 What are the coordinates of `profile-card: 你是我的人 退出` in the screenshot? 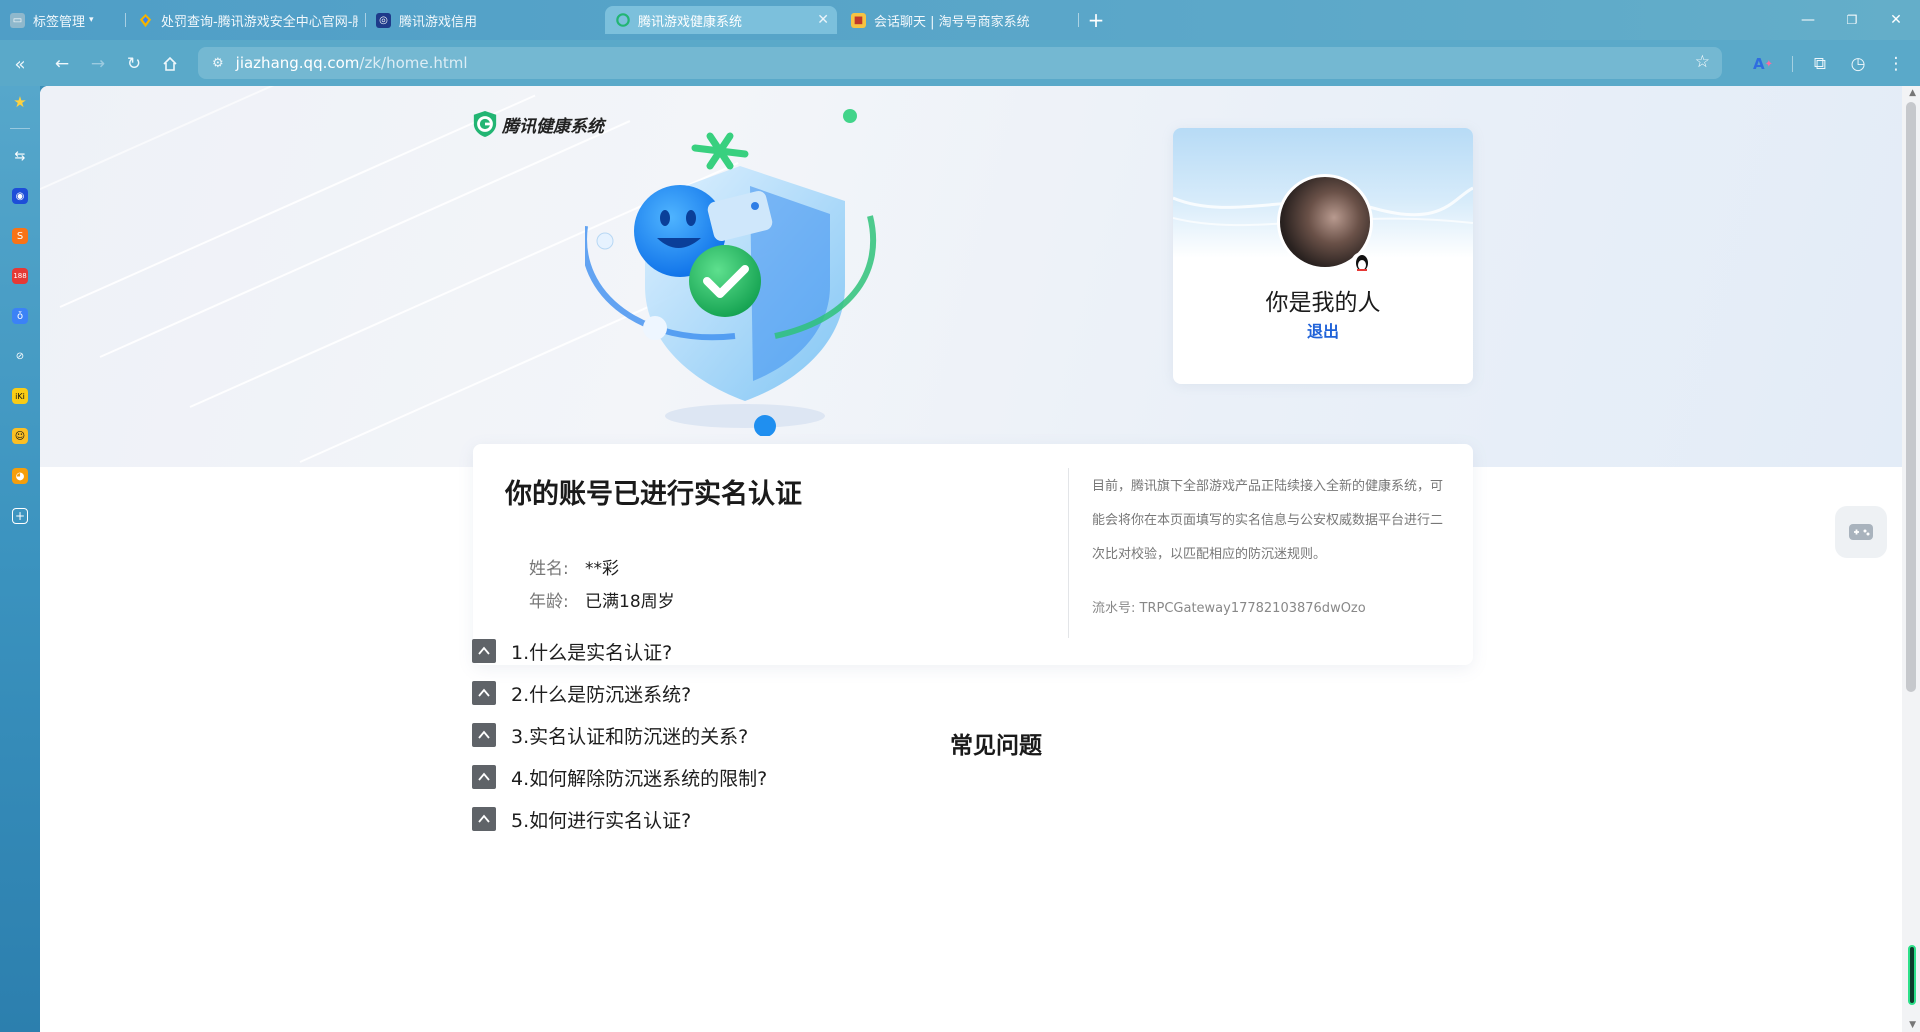 It's located at (1323, 256).